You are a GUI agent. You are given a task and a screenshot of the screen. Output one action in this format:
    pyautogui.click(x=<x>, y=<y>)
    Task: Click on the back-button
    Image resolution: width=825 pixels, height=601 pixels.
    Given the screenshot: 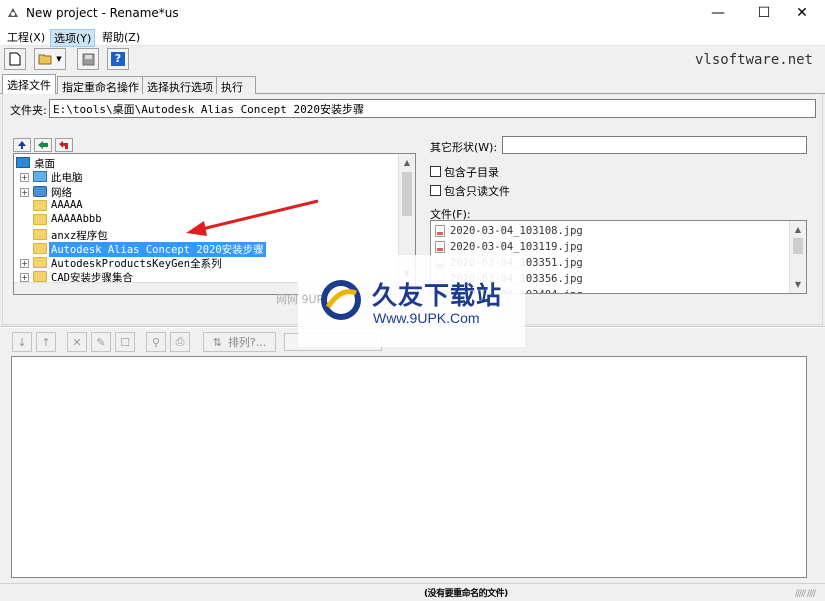 What is the action you would take?
    pyautogui.click(x=43, y=145)
    